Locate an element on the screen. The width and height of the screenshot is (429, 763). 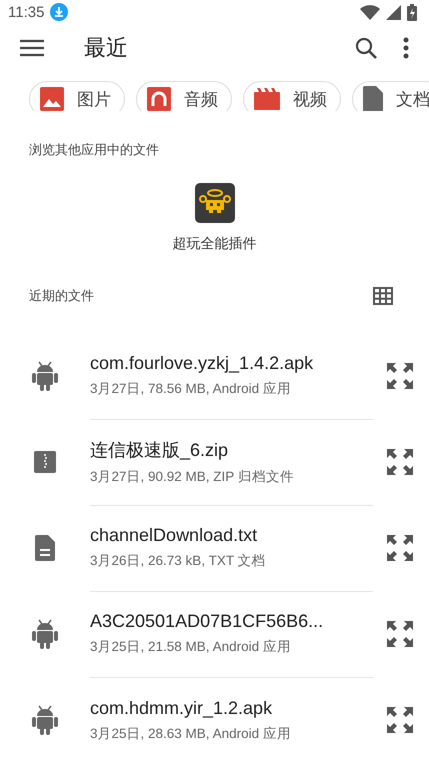
category-chip: 图片 is located at coordinates (77, 96).